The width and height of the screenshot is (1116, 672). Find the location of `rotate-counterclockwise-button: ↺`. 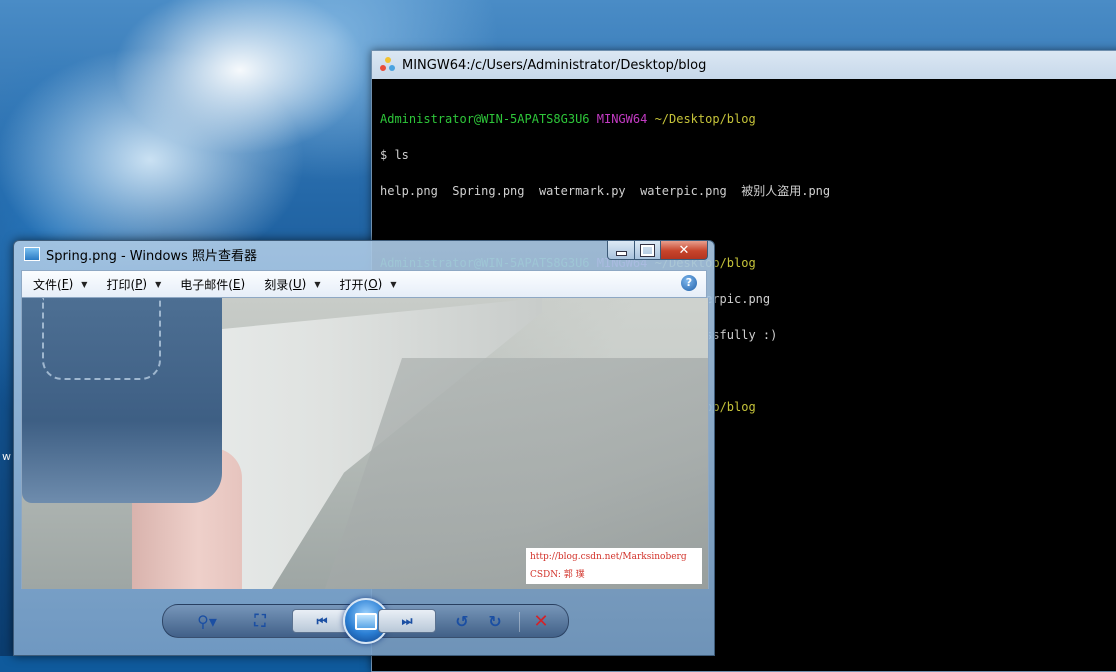

rotate-counterclockwise-button: ↺ is located at coordinates (462, 621).